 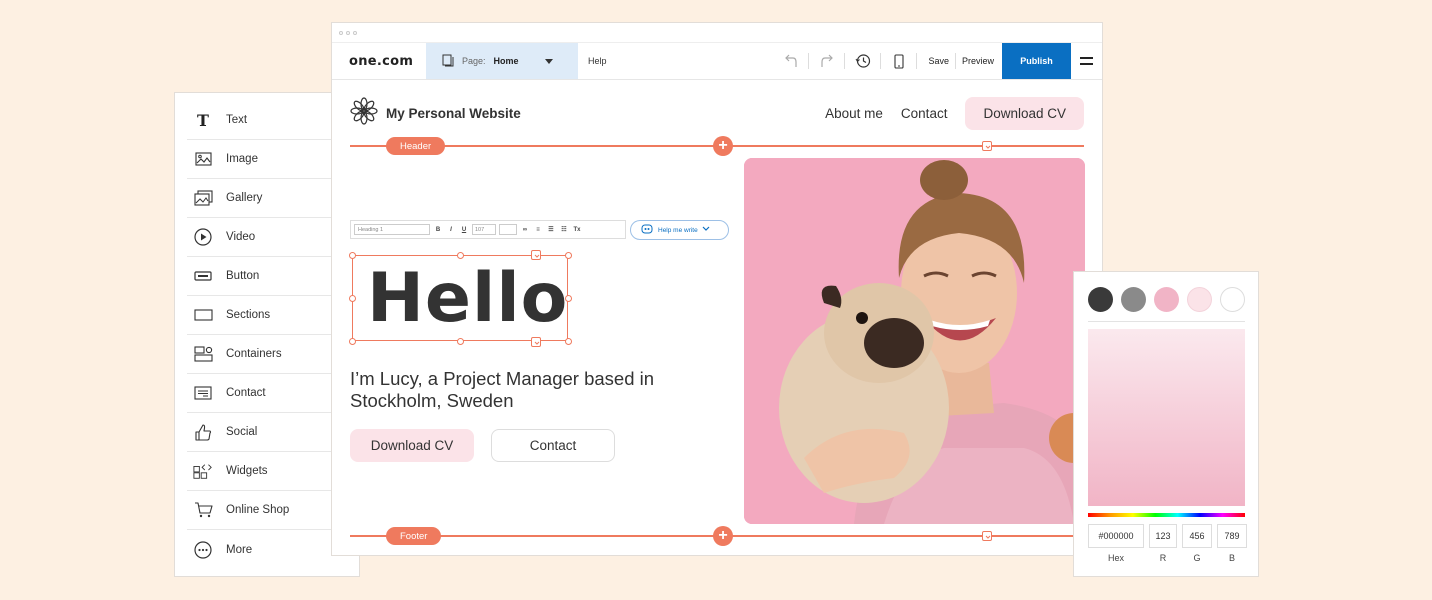 What do you see at coordinates (239, 549) in the screenshot?
I see `element-label: More` at bounding box center [239, 549].